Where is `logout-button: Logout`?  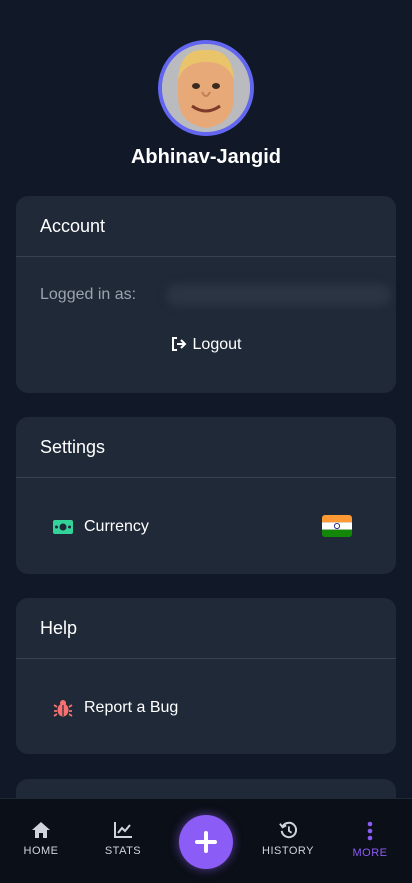
logout-button: Logout is located at coordinates (206, 345).